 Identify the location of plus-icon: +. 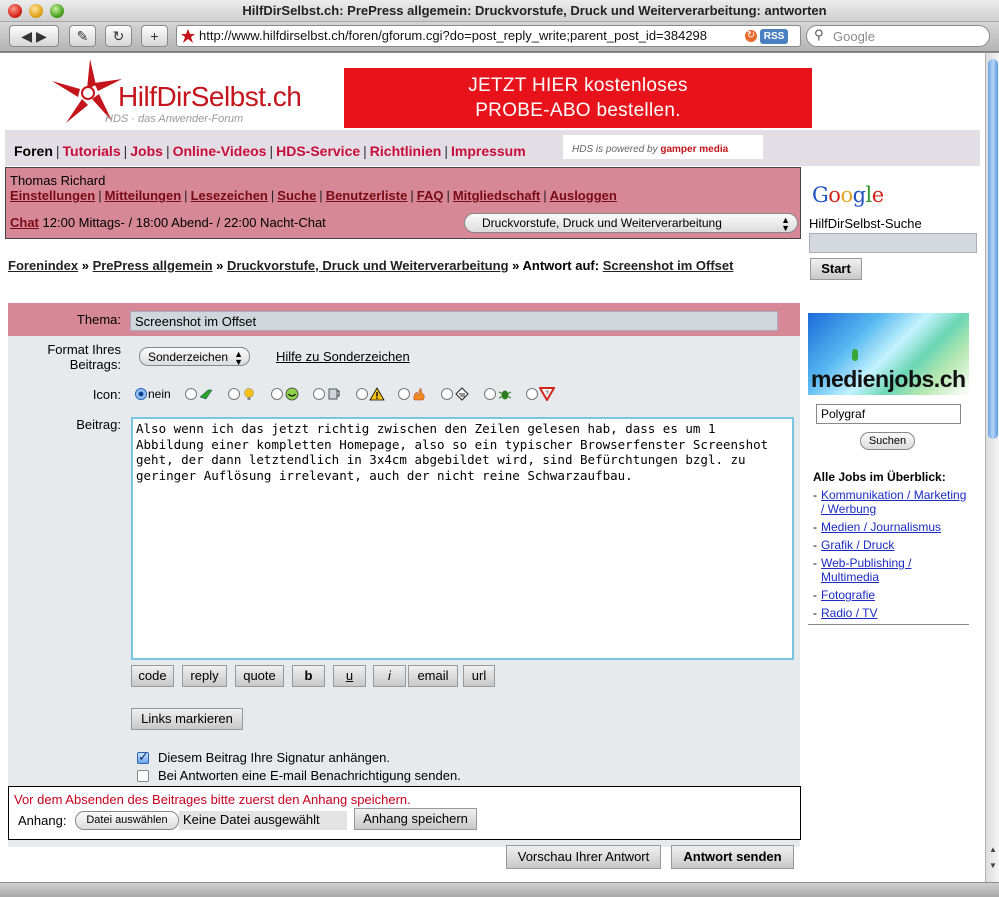
(154, 36).